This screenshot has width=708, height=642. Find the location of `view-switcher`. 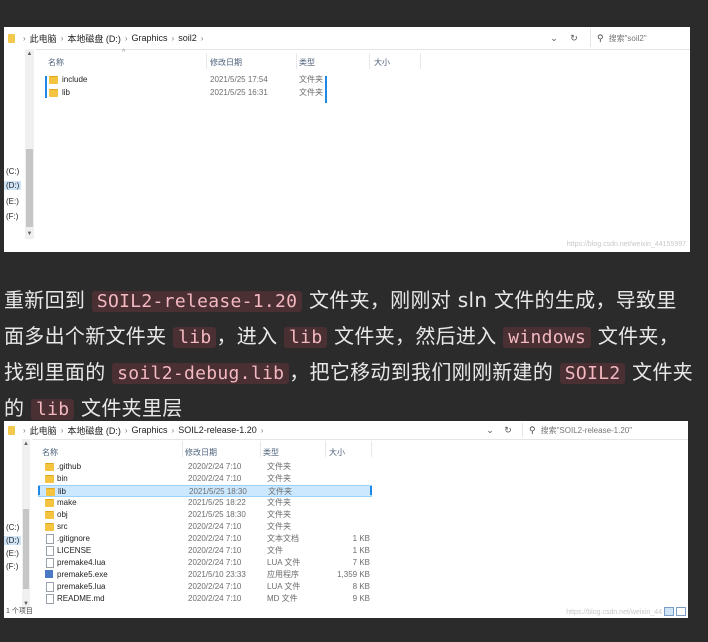

view-switcher is located at coordinates (675, 611).